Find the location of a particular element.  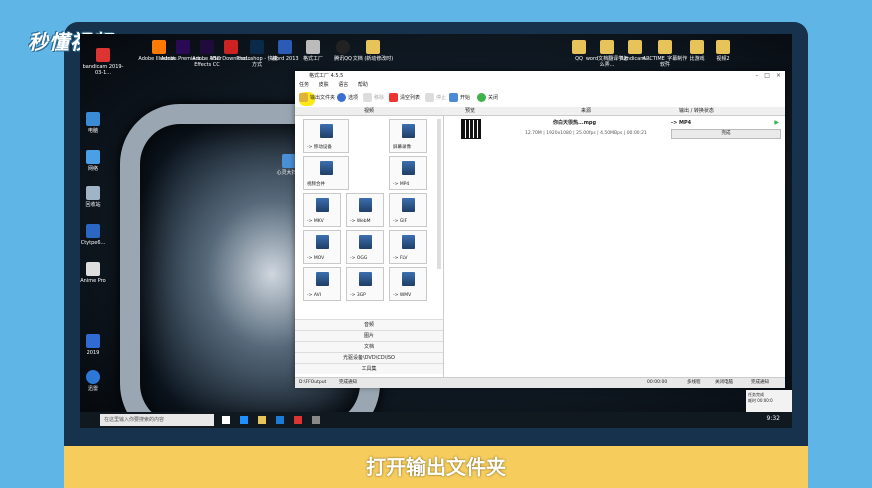

start-icon is located at coordinates (453, 97).